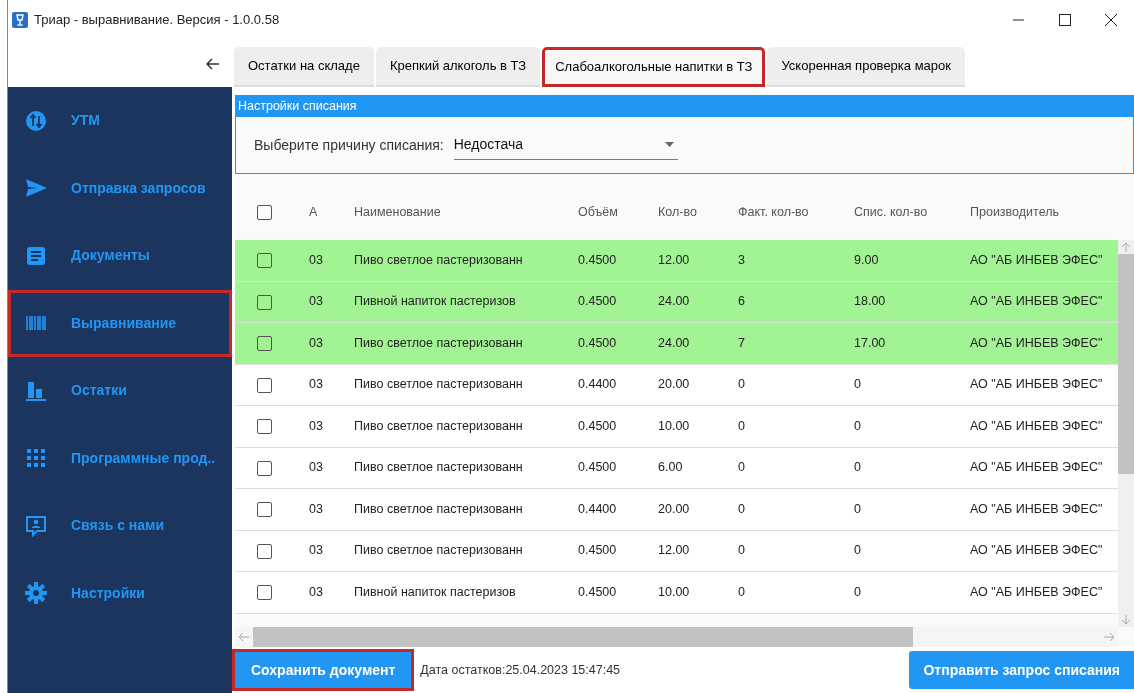 Image resolution: width=1134 pixels, height=693 pixels. Describe the element at coordinates (654, 67) in the screenshot. I see `tab: Слабоалкогольные напитки в ТЗ` at that location.